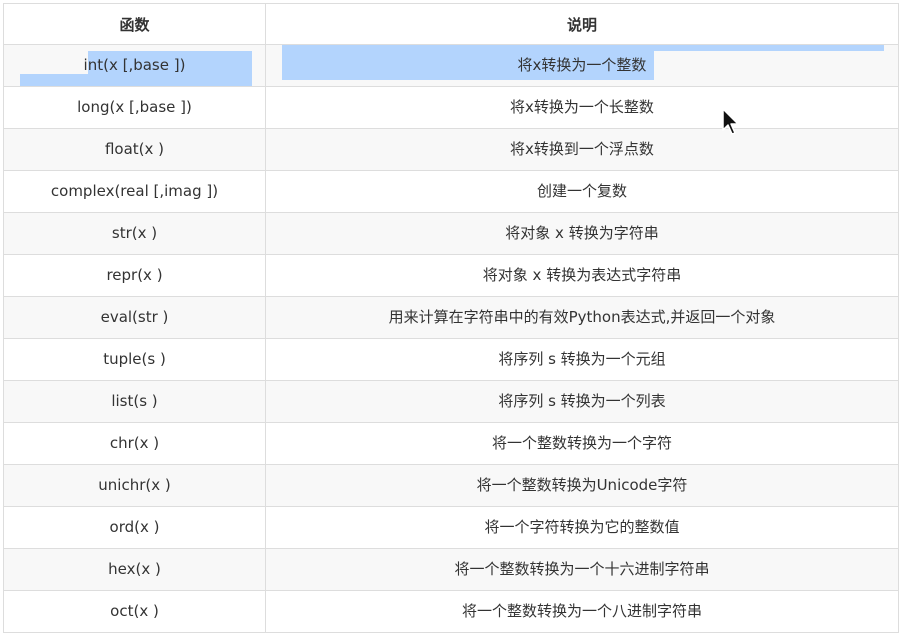 Image resolution: width=901 pixels, height=635 pixels. I want to click on function-cell: chr(x ), so click(134, 443).